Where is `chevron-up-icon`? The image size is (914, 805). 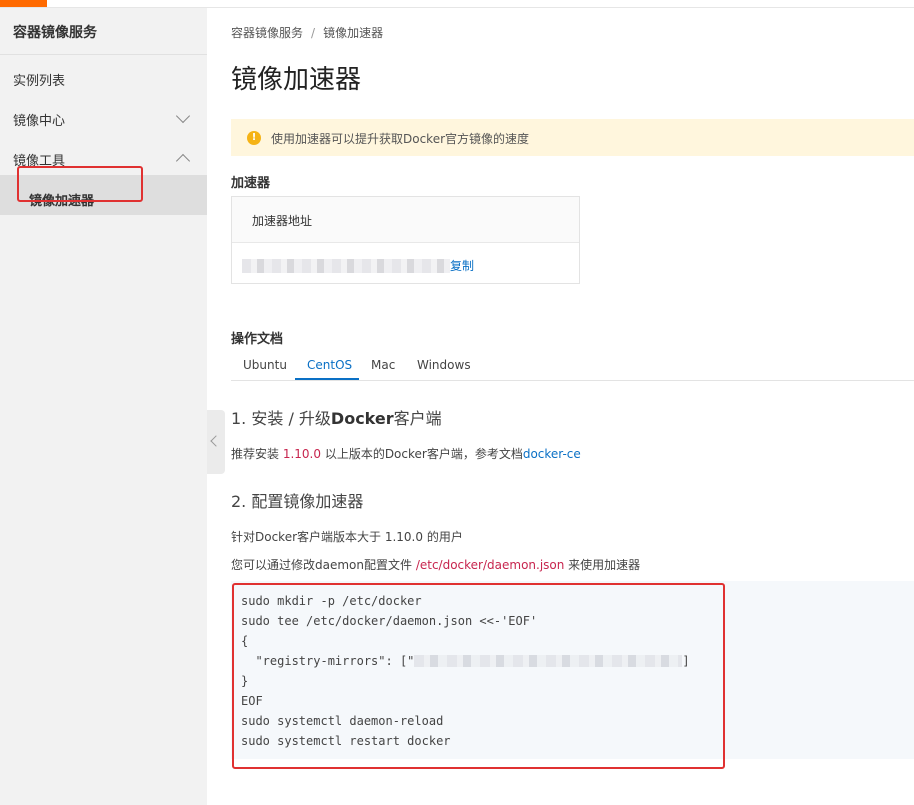
chevron-up-icon is located at coordinates (183, 161).